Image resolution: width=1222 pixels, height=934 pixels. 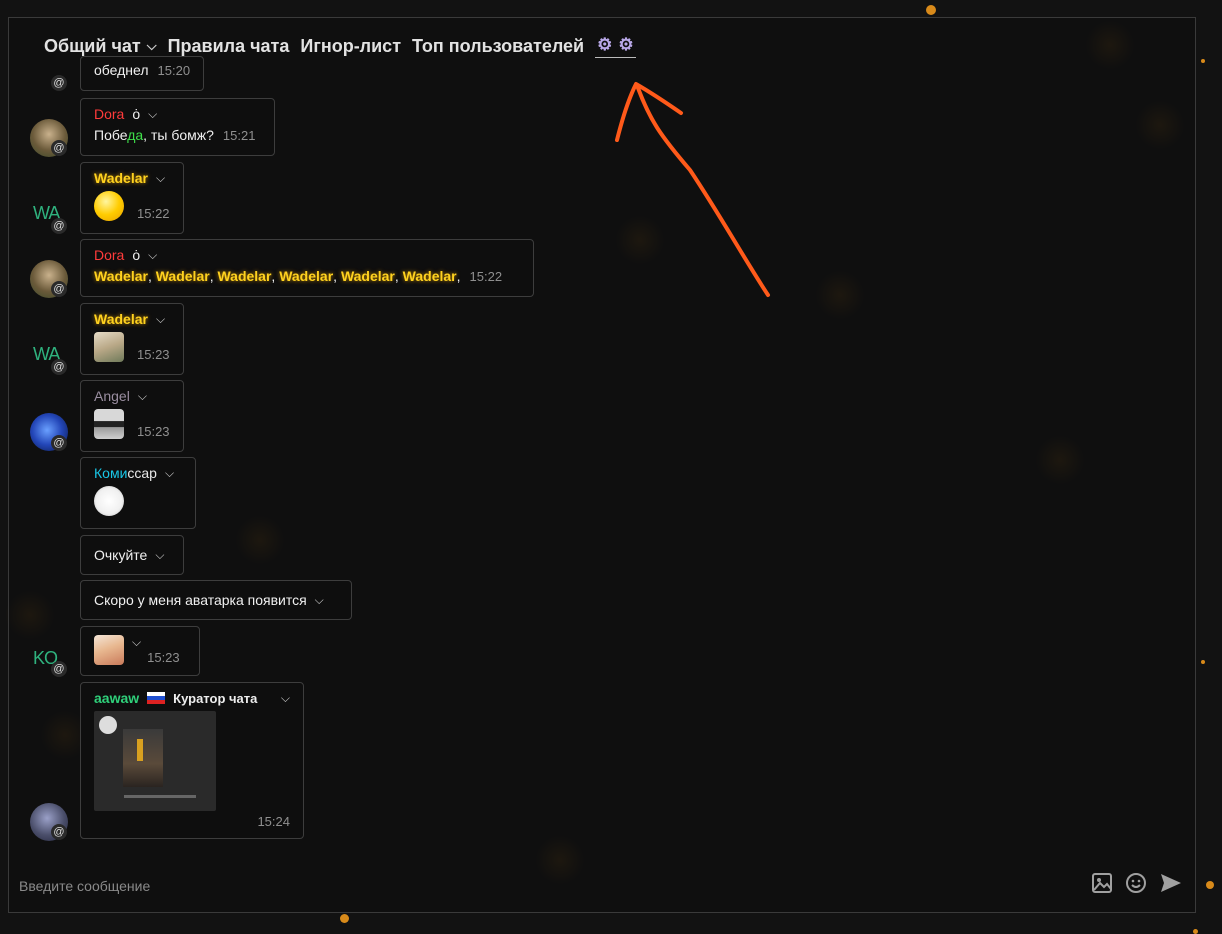 What do you see at coordinates (1136, 884) in the screenshot?
I see `smile-icon` at bounding box center [1136, 884].